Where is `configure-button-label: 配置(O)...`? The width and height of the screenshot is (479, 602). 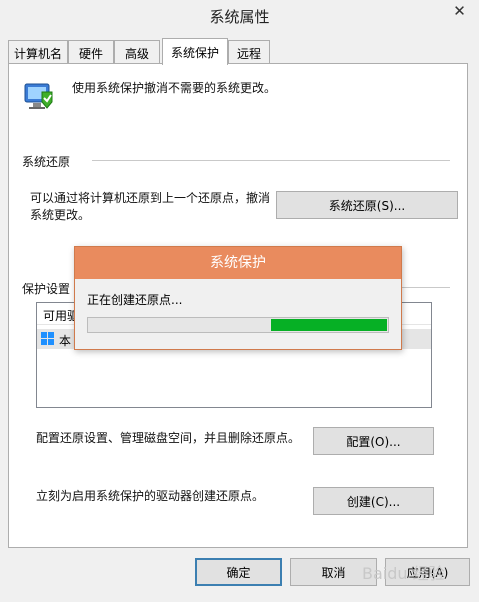 configure-button-label: 配置(O)... is located at coordinates (373, 441).